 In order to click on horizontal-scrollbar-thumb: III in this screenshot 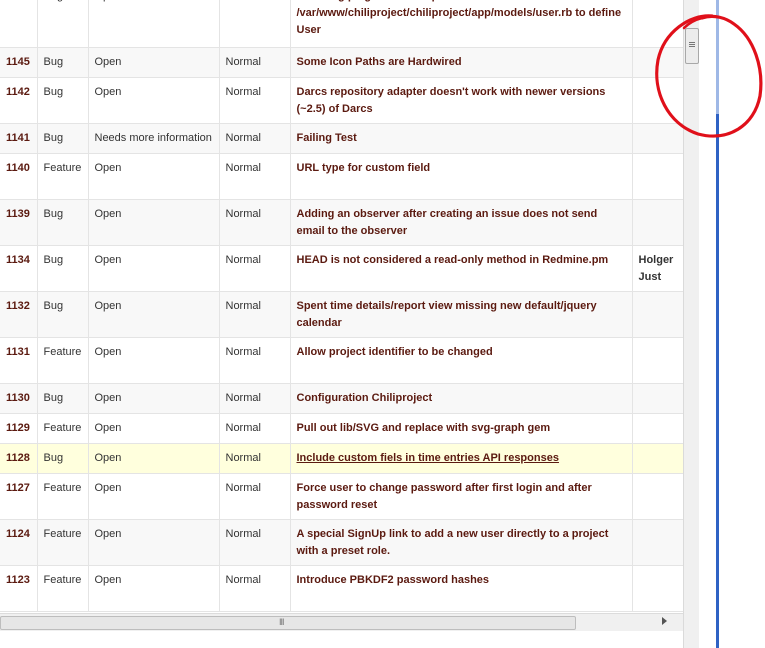, I will do `click(288, 623)`.